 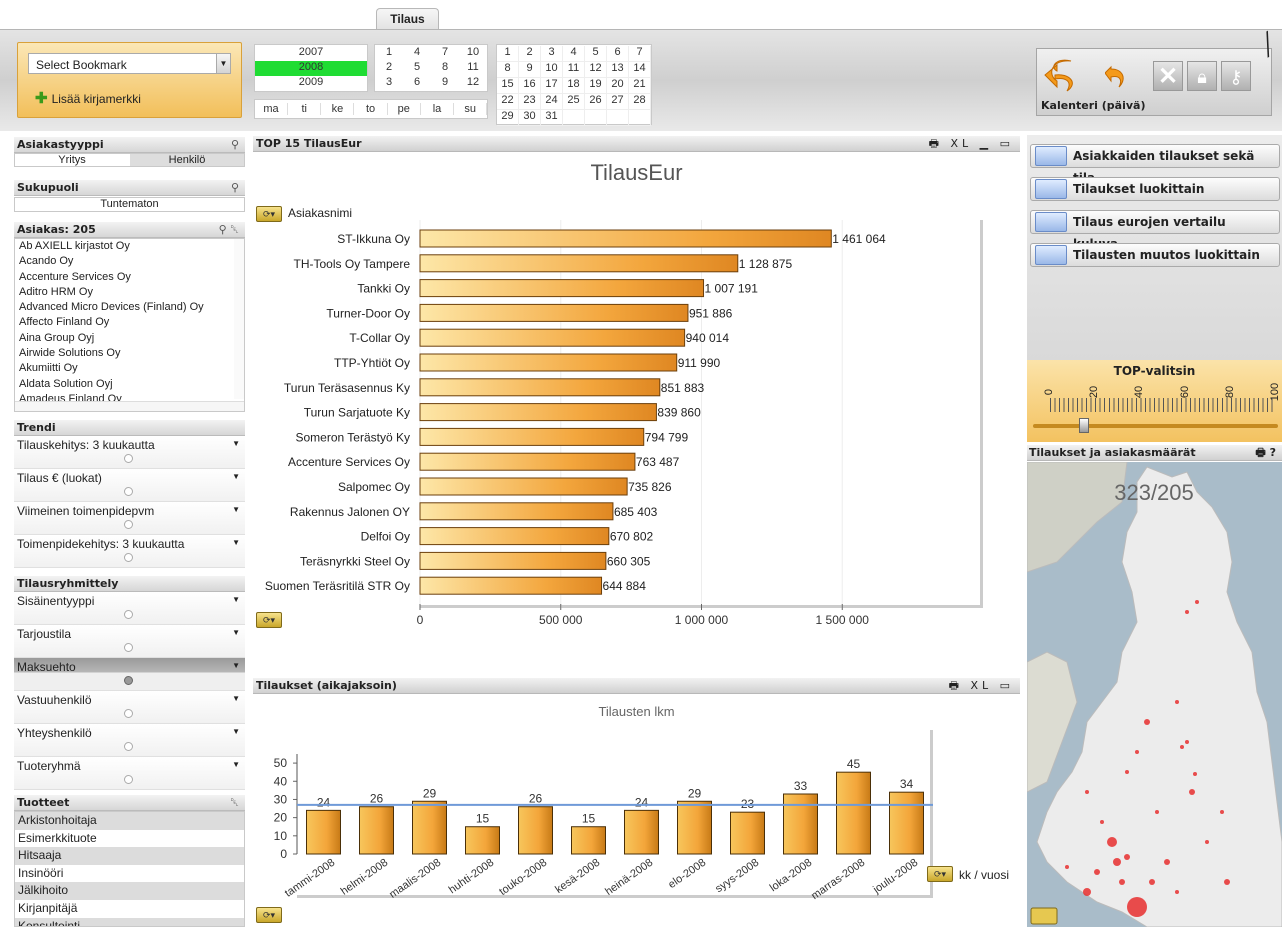 What do you see at coordinates (131, 368) in the screenshot?
I see `customer-list-item: Akumiitti Oy` at bounding box center [131, 368].